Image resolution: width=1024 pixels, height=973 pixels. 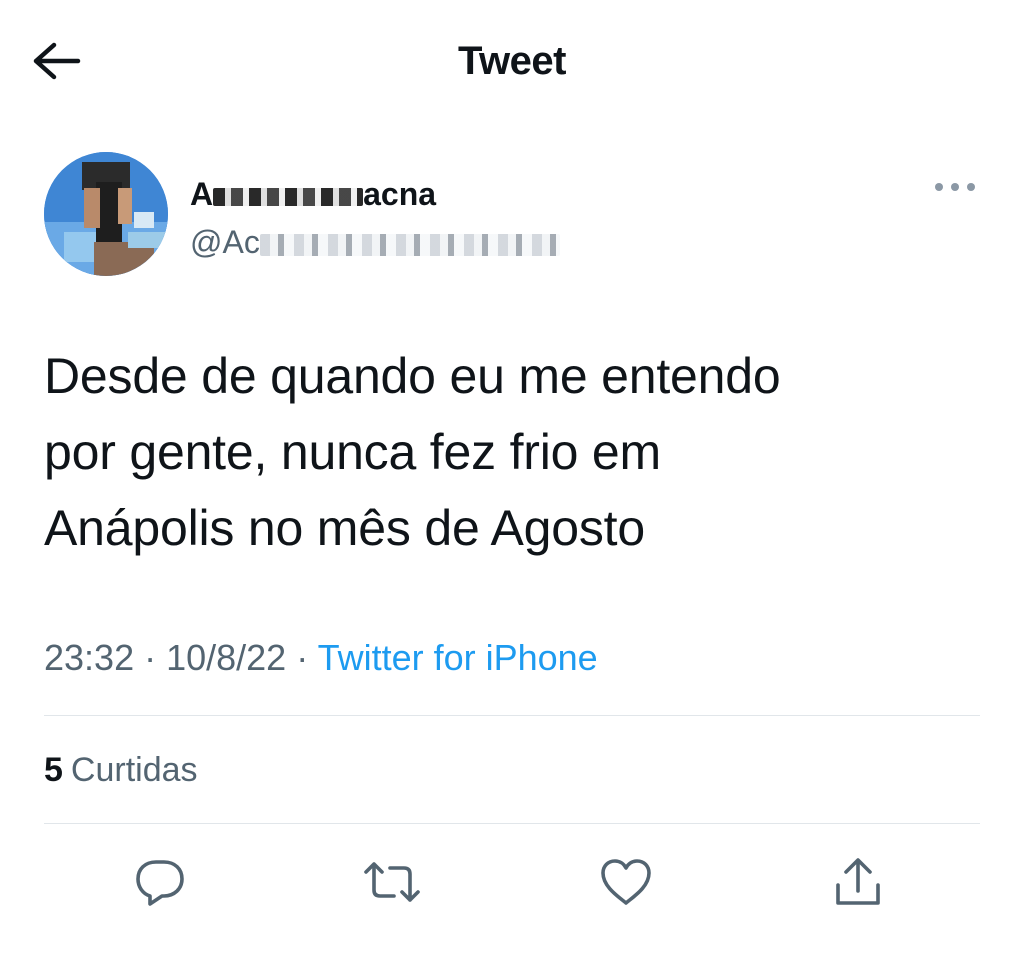 What do you see at coordinates (514, 217) in the screenshot?
I see `tweet-author: Aacna @Ac` at bounding box center [514, 217].